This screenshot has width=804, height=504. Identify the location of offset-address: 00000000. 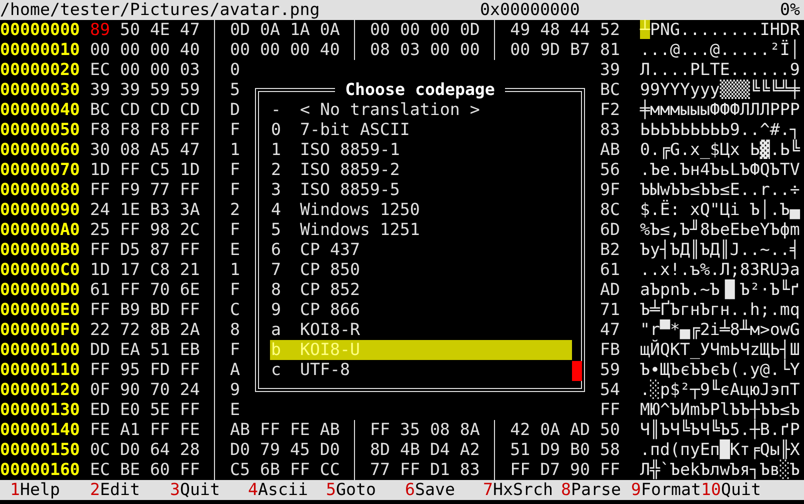
(40, 30).